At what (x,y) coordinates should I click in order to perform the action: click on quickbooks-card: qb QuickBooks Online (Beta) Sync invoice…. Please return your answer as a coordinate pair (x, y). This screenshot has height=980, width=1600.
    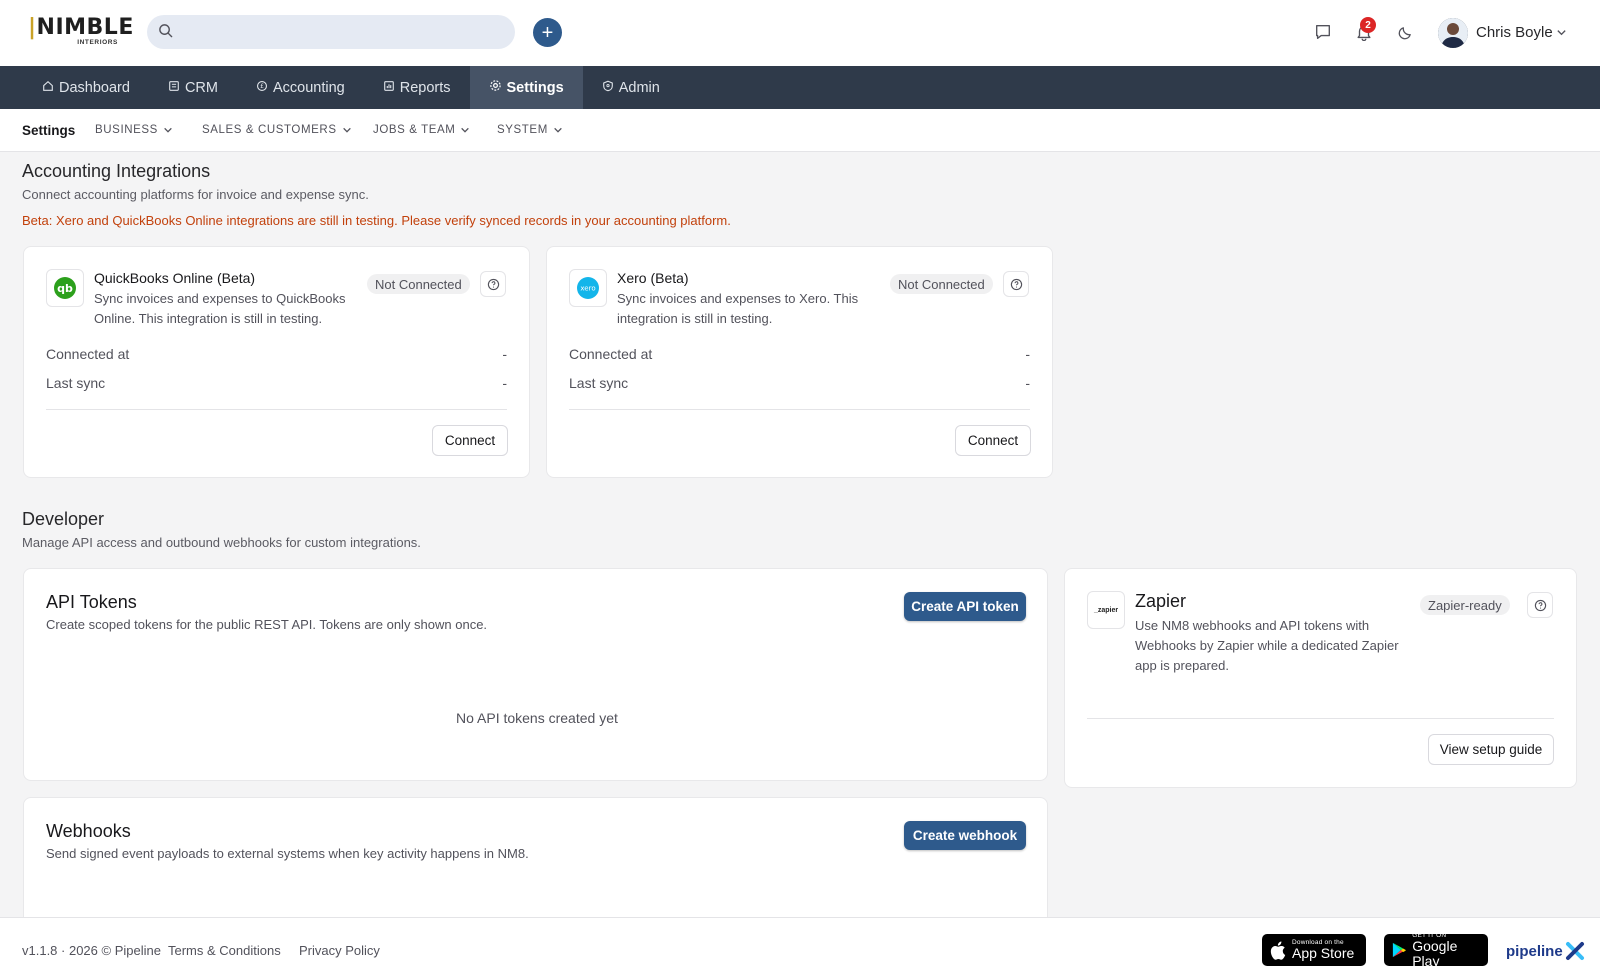
    Looking at the image, I should click on (276, 362).